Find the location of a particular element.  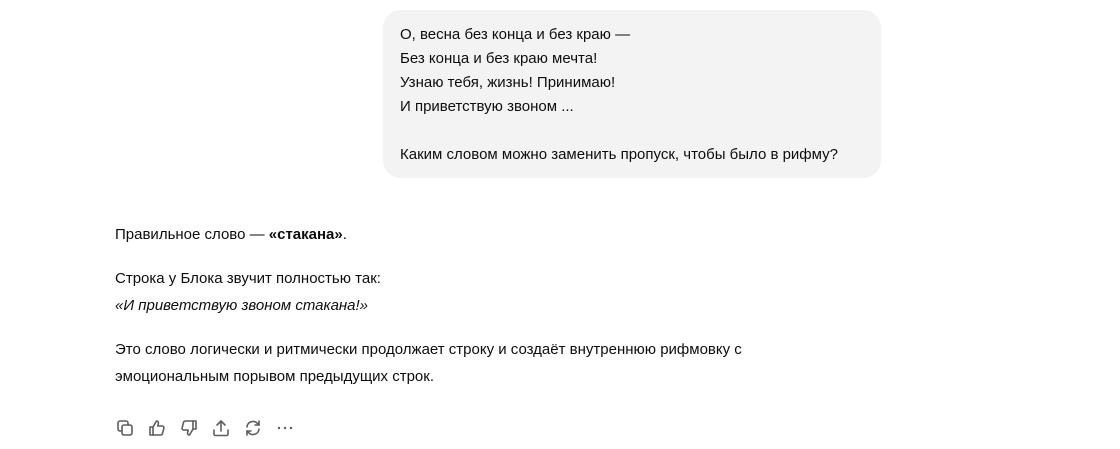

share-icon is located at coordinates (221, 428).